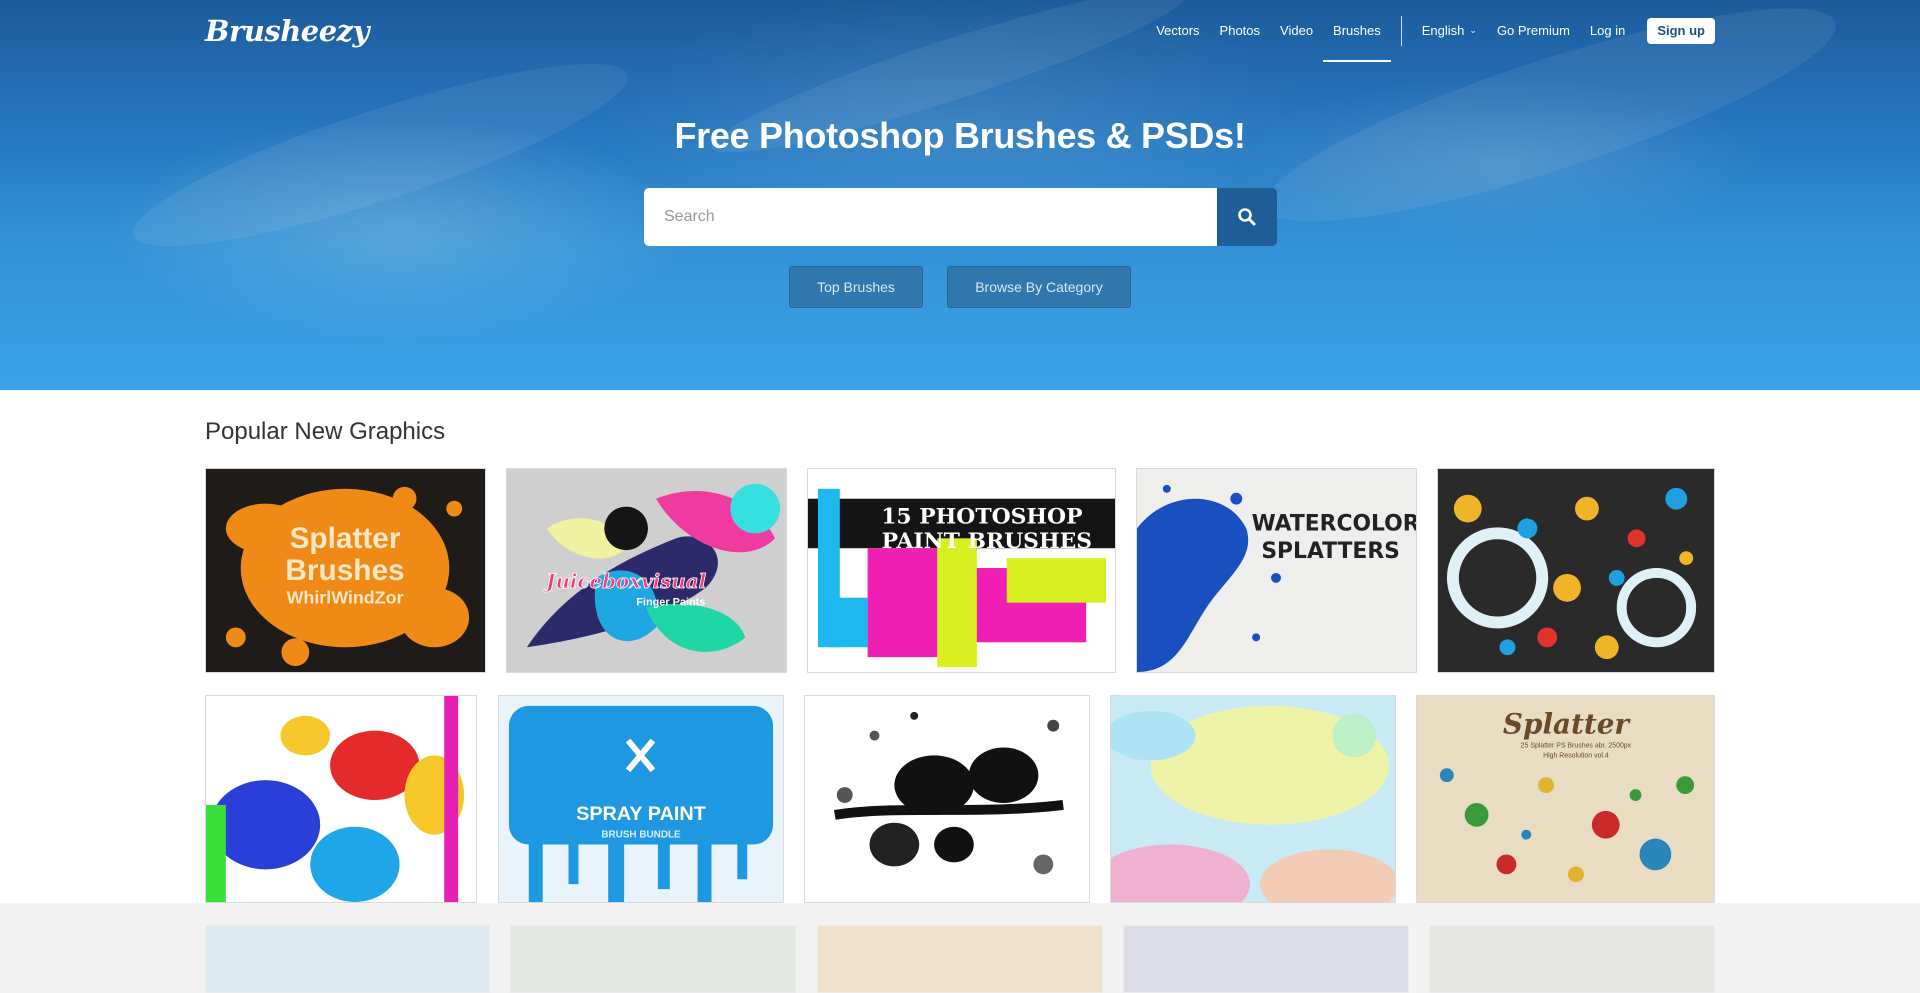 This screenshot has height=993, width=1920. Describe the element at coordinates (960, 135) in the screenshot. I see `hero-title: Free Photoshop Brushes & PSDs!` at that location.